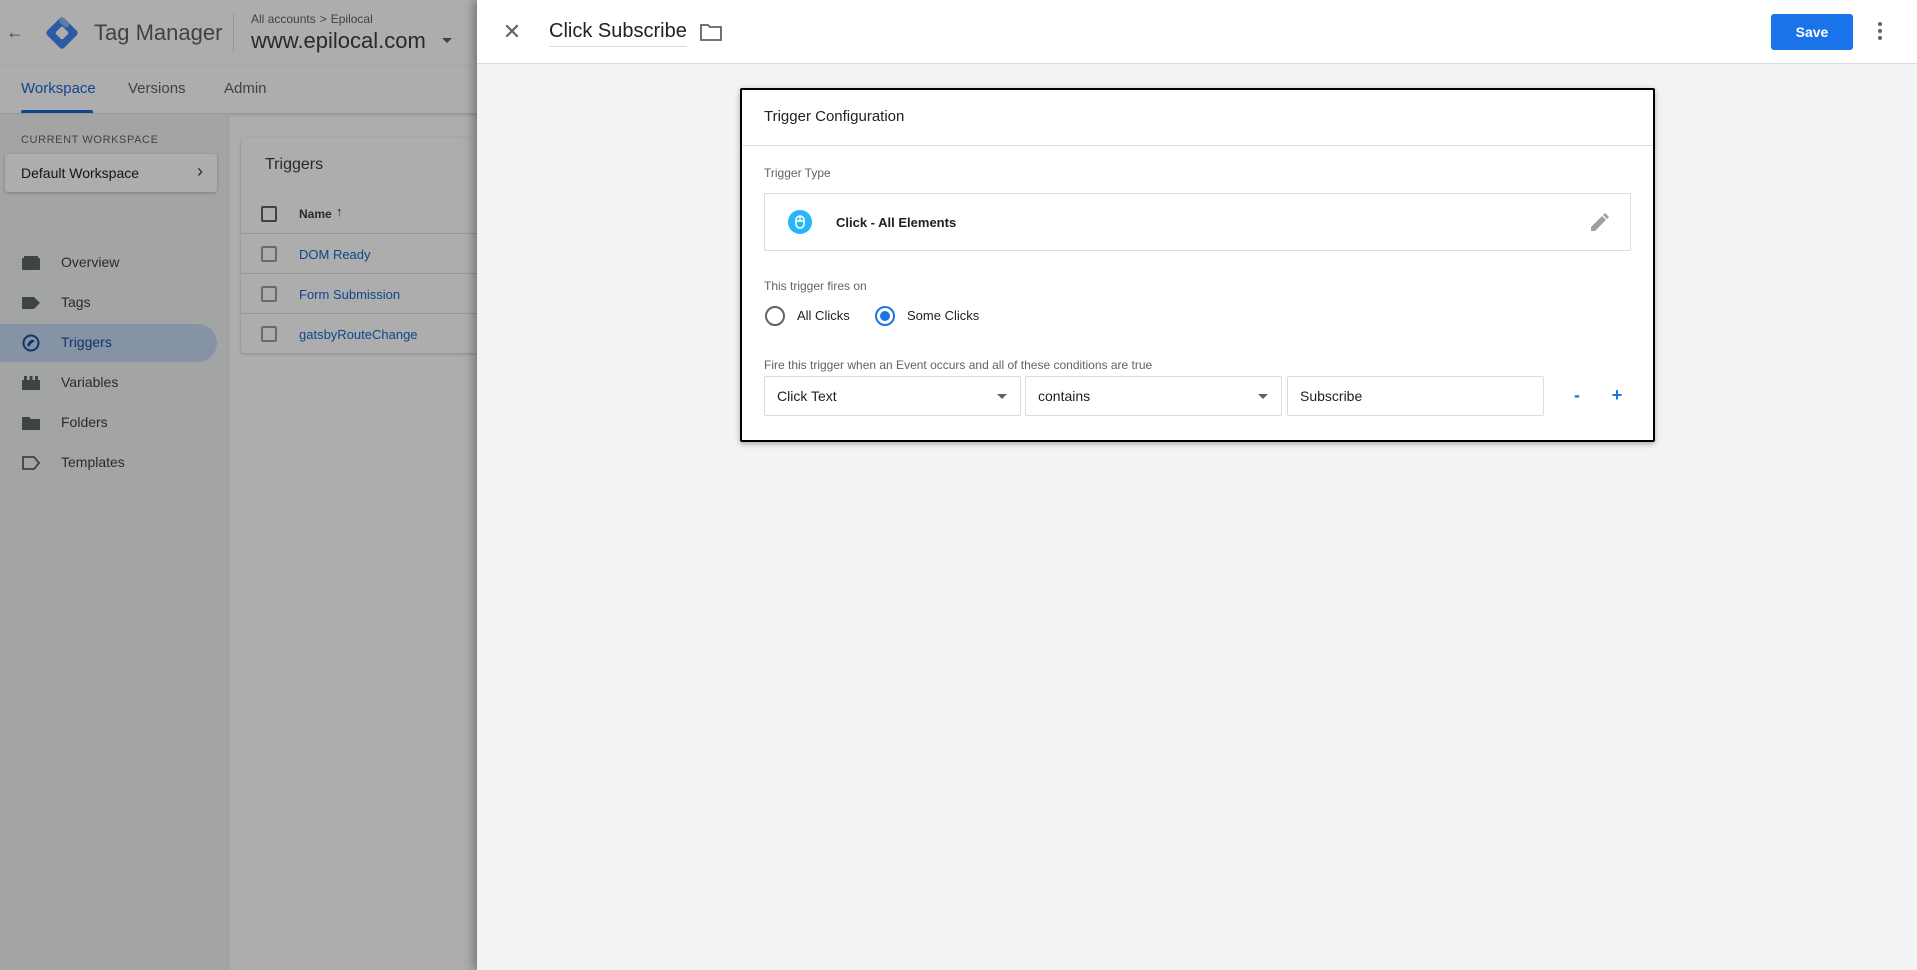  Describe the element at coordinates (1577, 396) in the screenshot. I see `remove-condition-button: -` at that location.